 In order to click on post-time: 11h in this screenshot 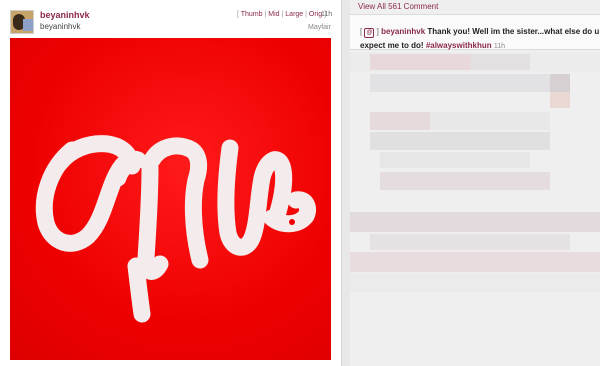, I will do `click(327, 14)`.